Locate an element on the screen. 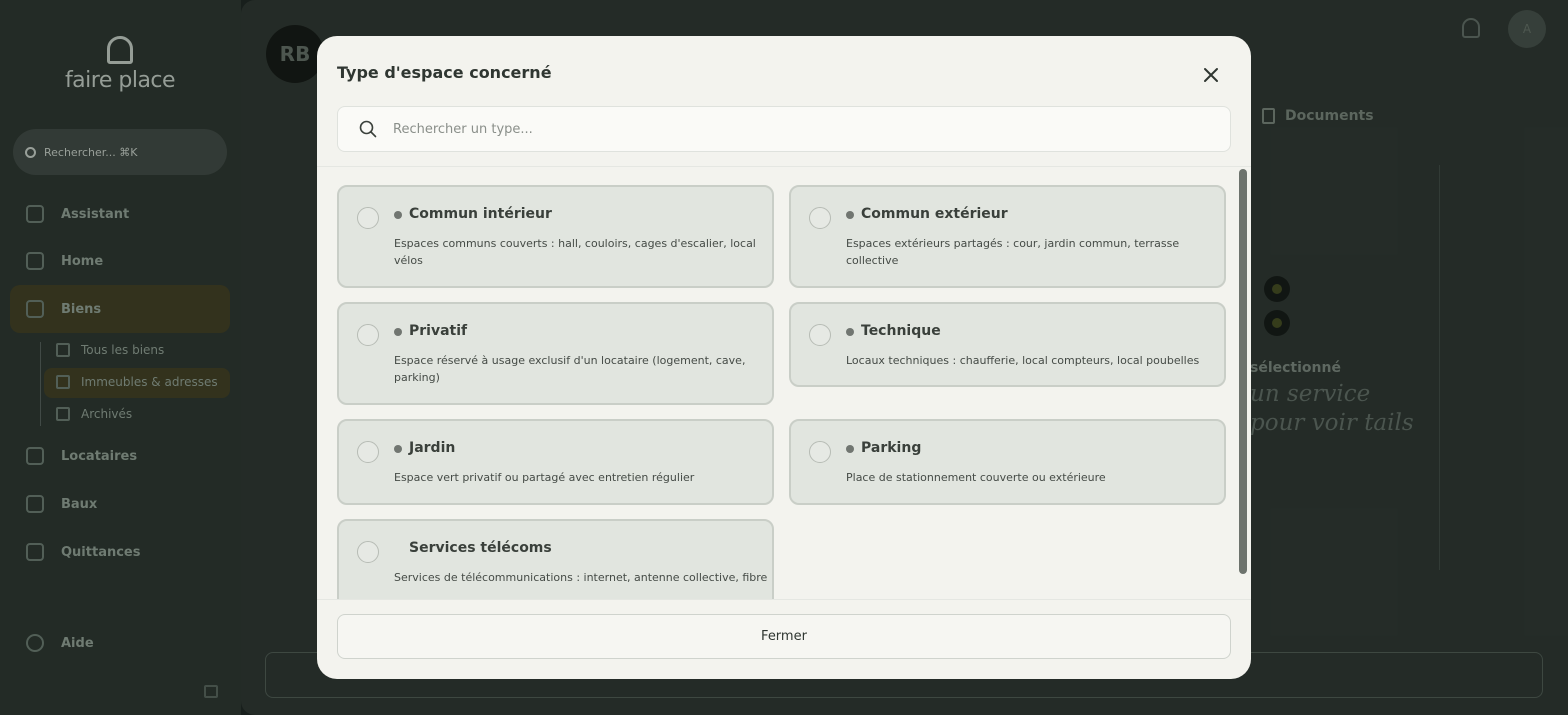  type-search is located at coordinates (784, 129).